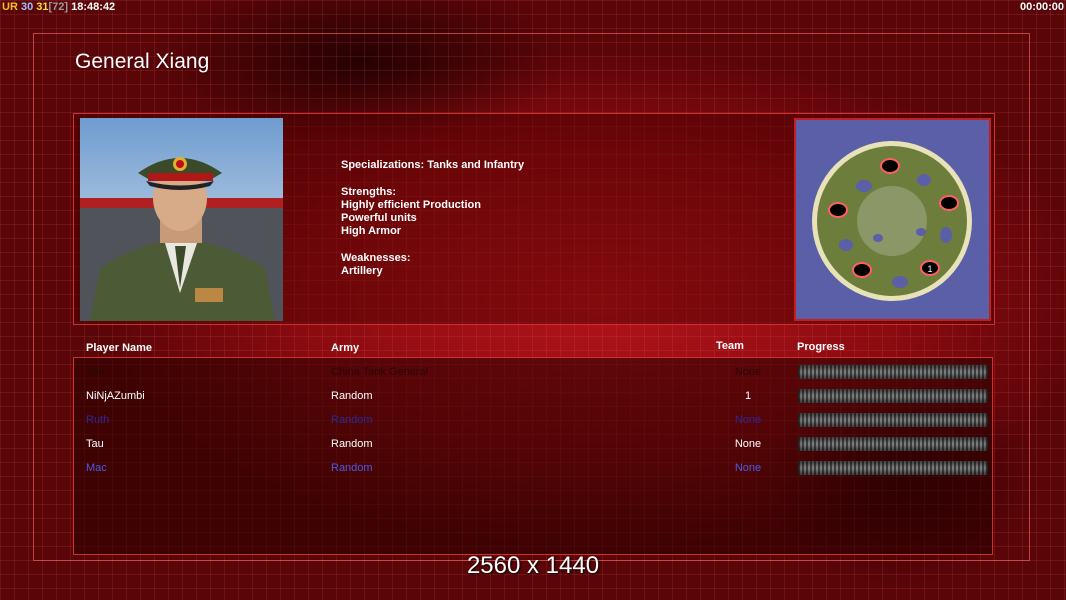  What do you see at coordinates (58, 7) in the screenshot?
I see `stat-3: [72]` at bounding box center [58, 7].